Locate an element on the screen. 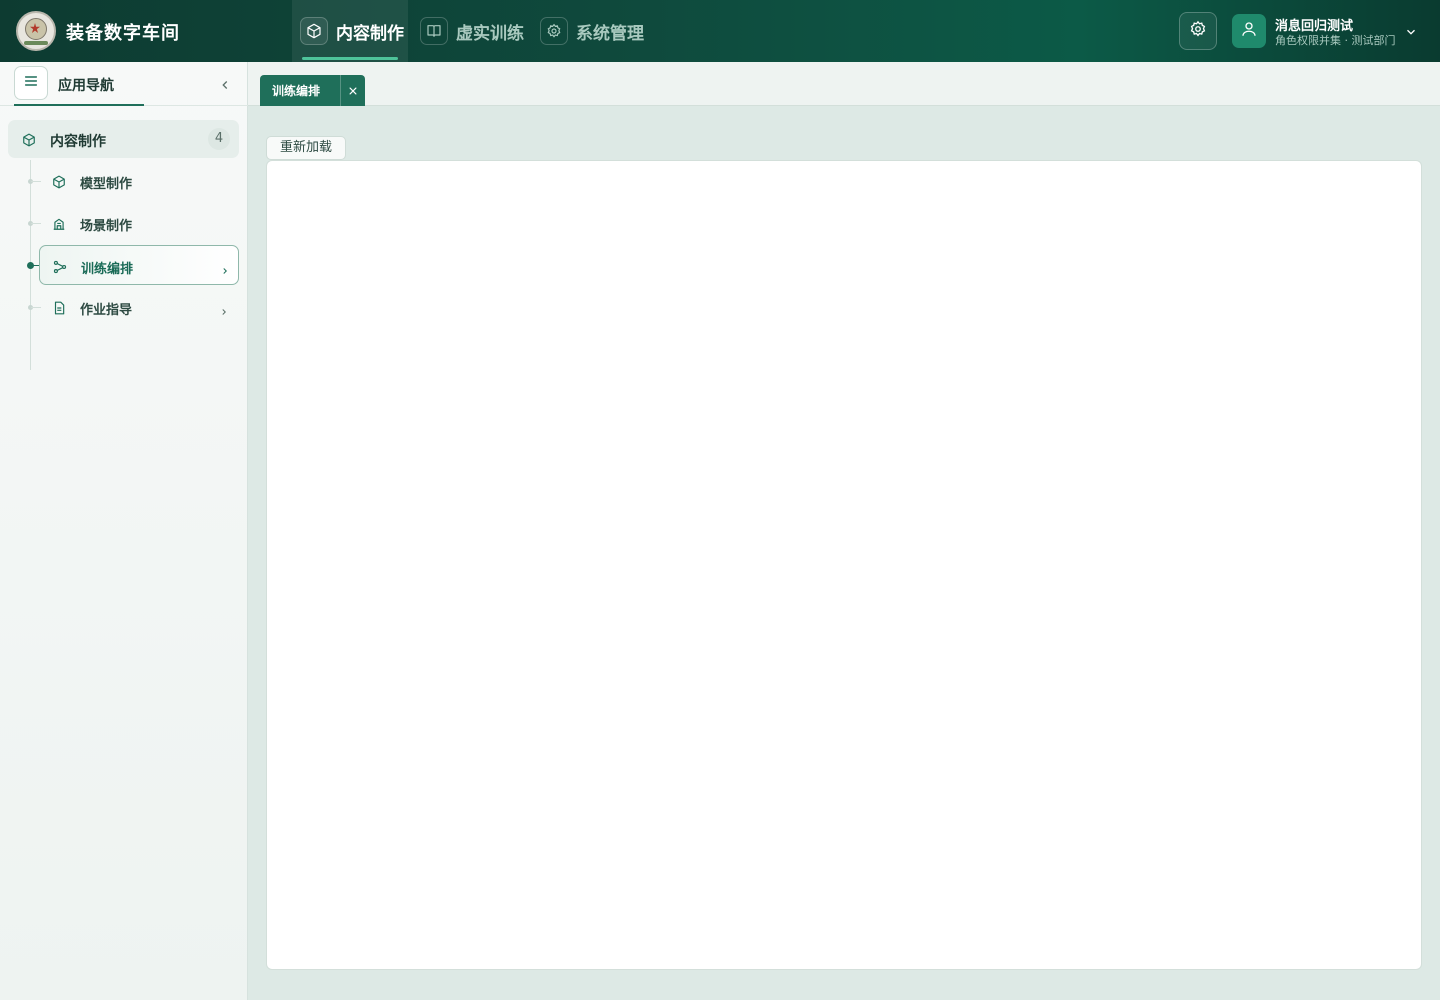  sidebar-item-label: 模型制作 is located at coordinates (106, 184).